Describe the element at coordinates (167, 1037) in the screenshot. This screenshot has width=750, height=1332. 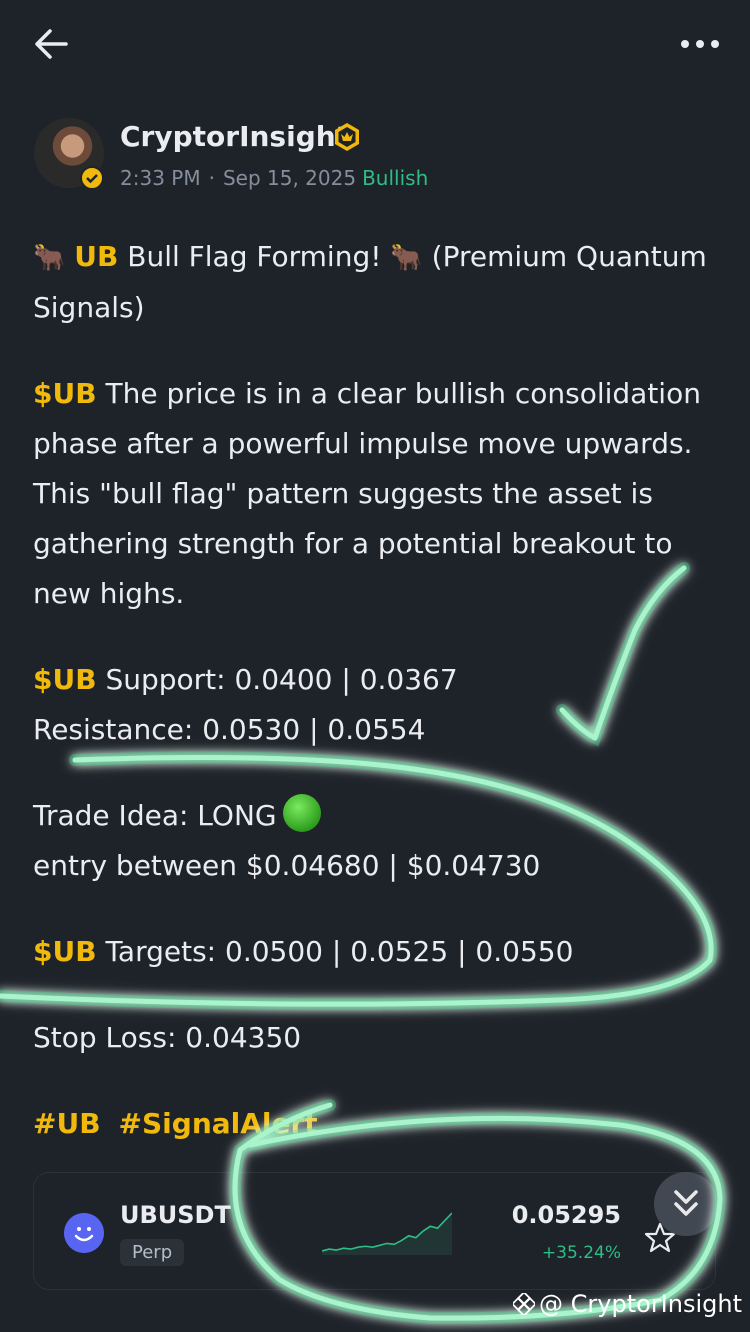
I see `stop-loss-line: Stop Loss: 0.04350` at that location.